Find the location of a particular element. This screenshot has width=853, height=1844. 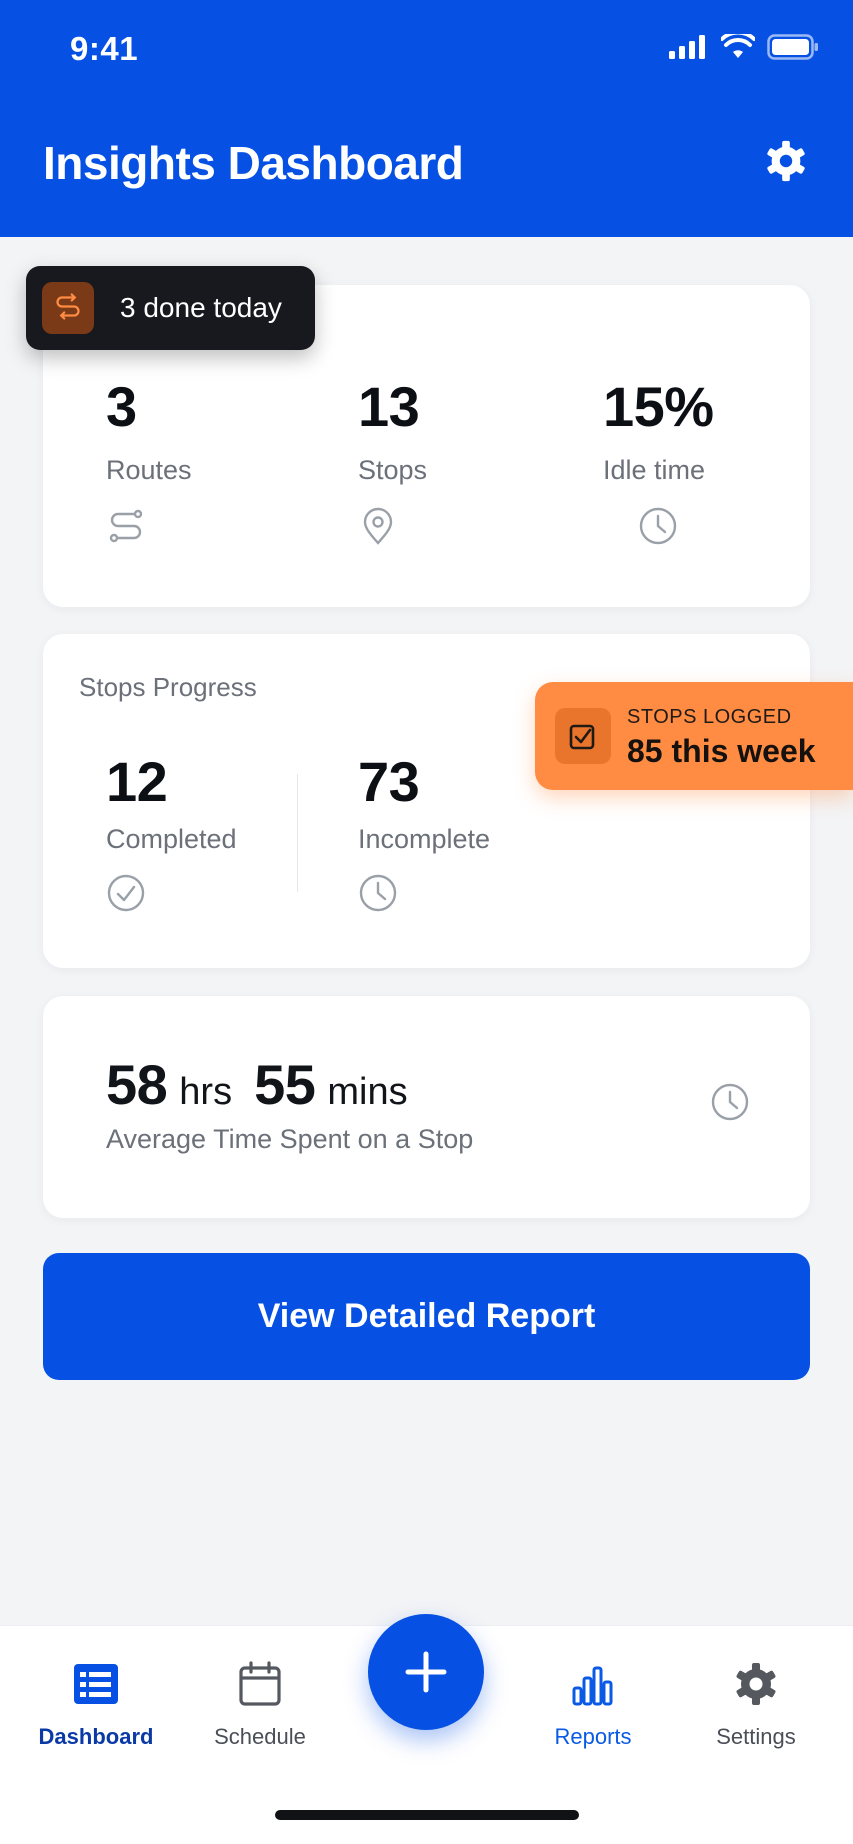

checkbox-icon is located at coordinates (582, 737).